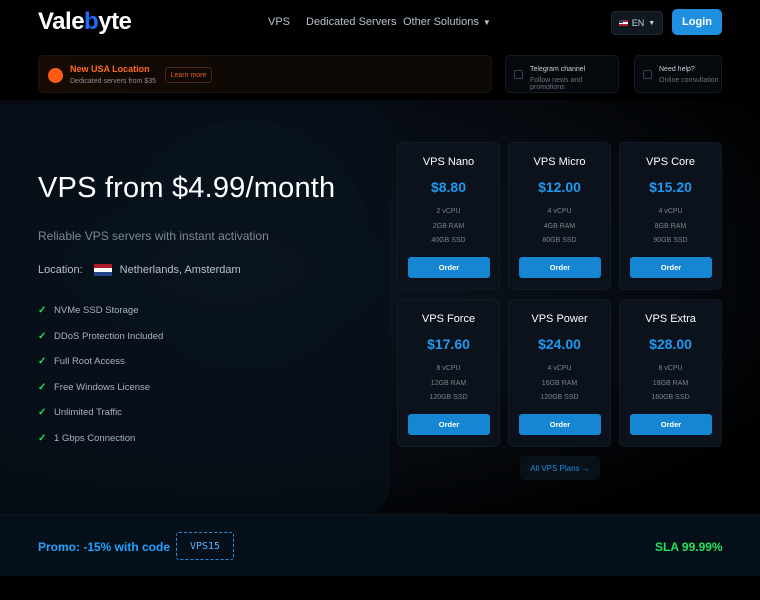 Image resolution: width=760 pixels, height=600 pixels. I want to click on plan-ram: 12GB RAM, so click(448, 383).